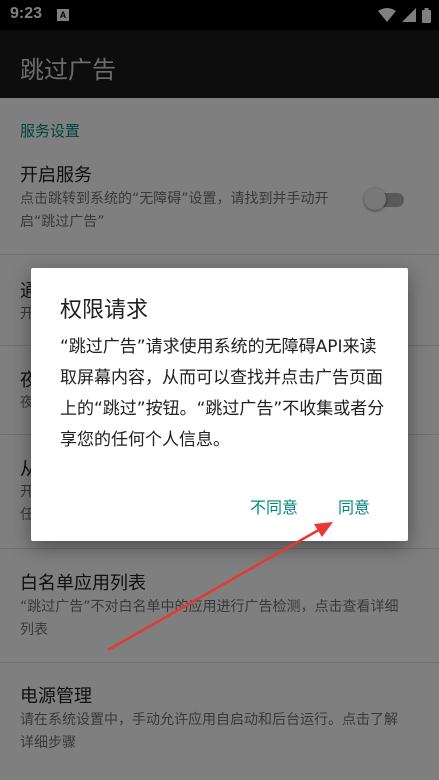  I want to click on dialog-title: 权限请求, so click(104, 310).